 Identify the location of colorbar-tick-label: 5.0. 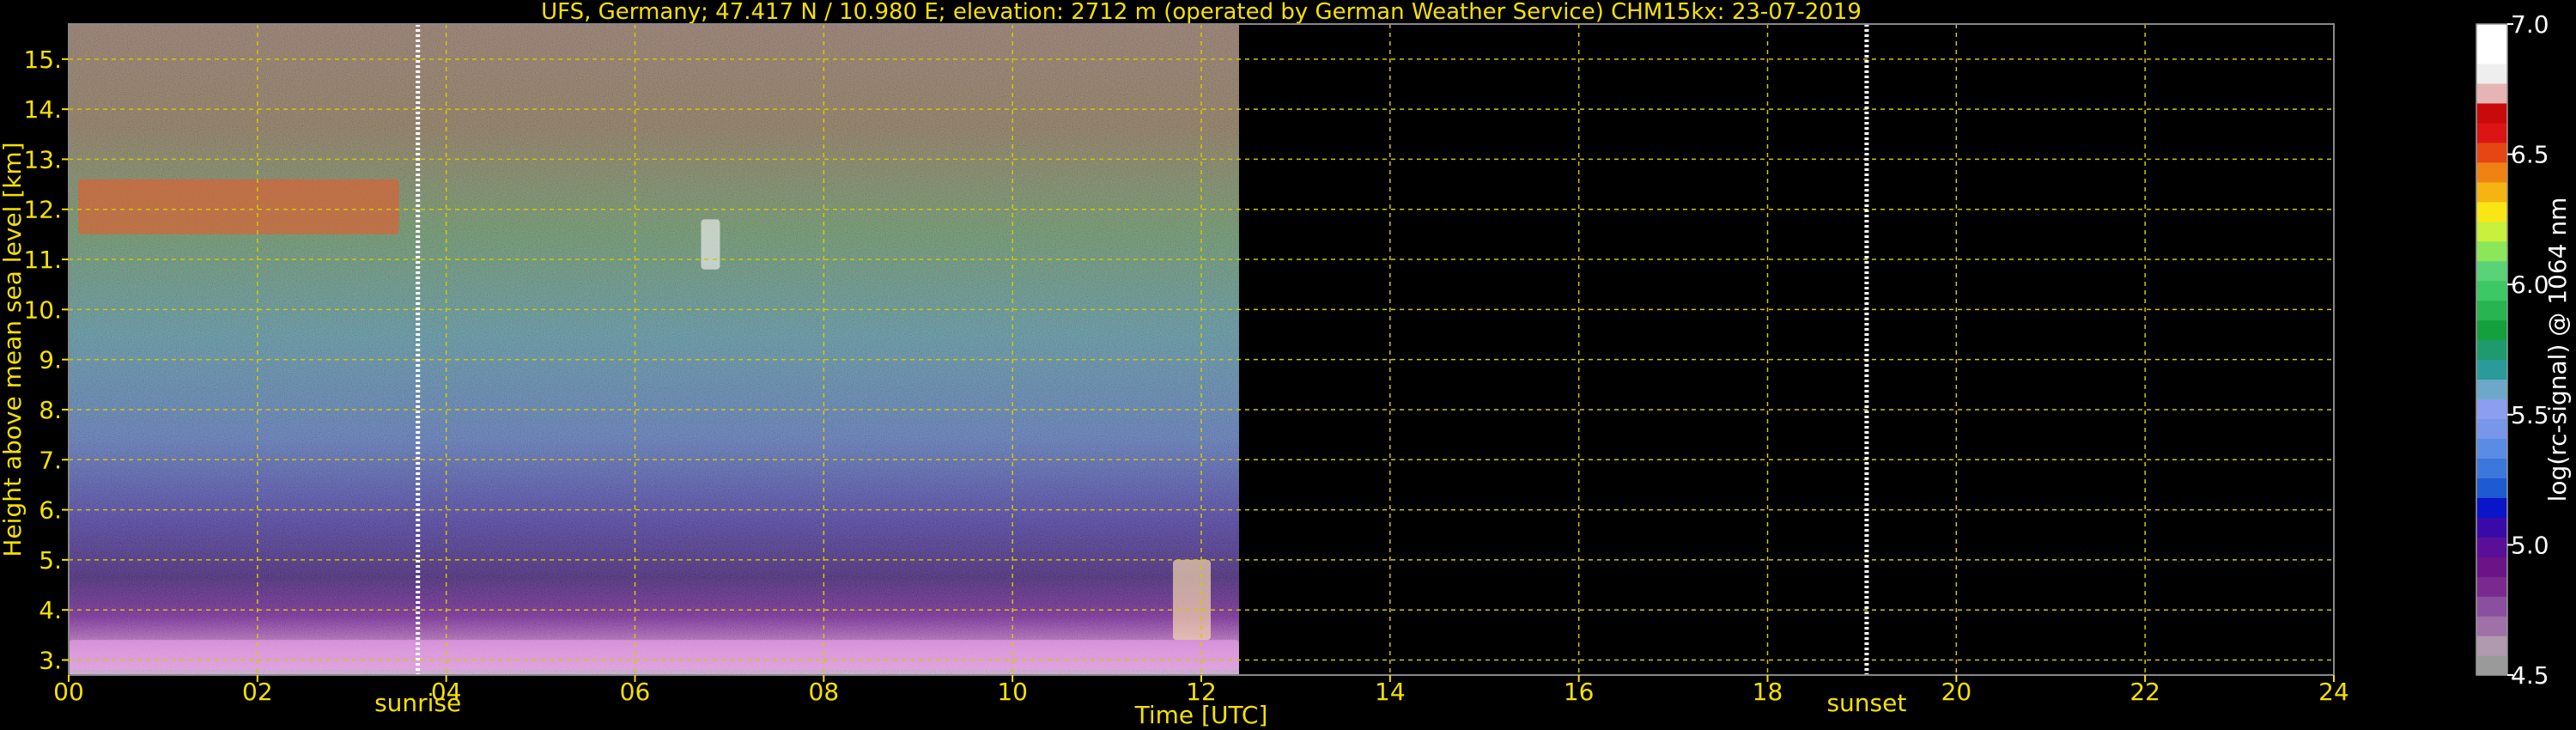
(2530, 545).